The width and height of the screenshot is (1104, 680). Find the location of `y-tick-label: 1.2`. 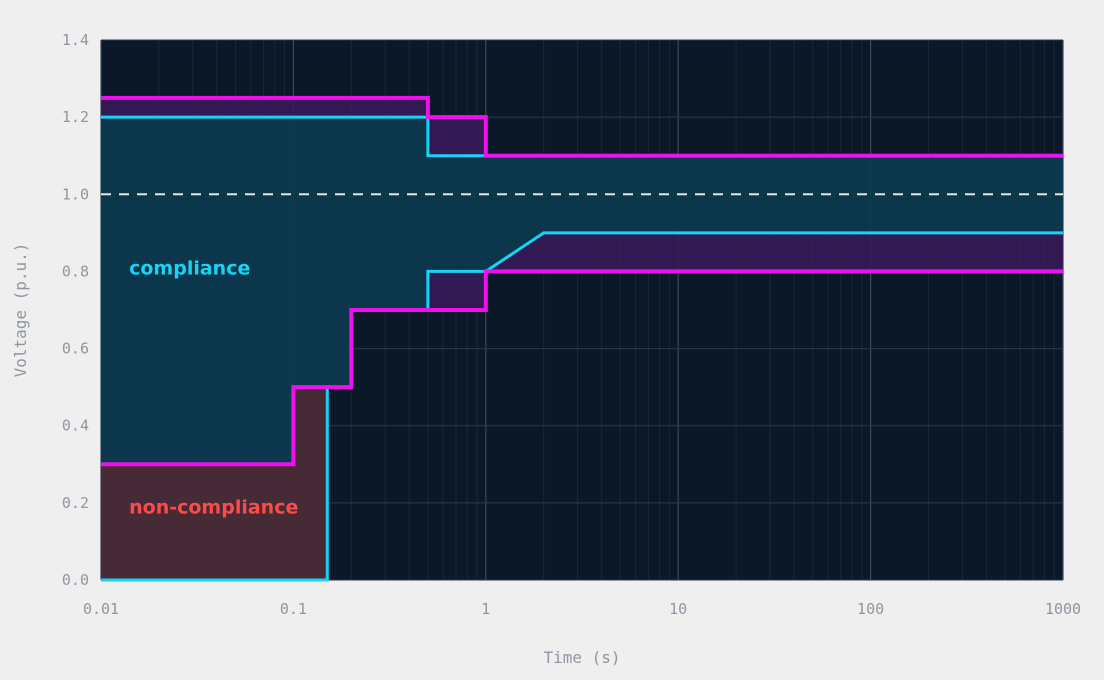

y-tick-label: 1.2 is located at coordinates (75, 117).